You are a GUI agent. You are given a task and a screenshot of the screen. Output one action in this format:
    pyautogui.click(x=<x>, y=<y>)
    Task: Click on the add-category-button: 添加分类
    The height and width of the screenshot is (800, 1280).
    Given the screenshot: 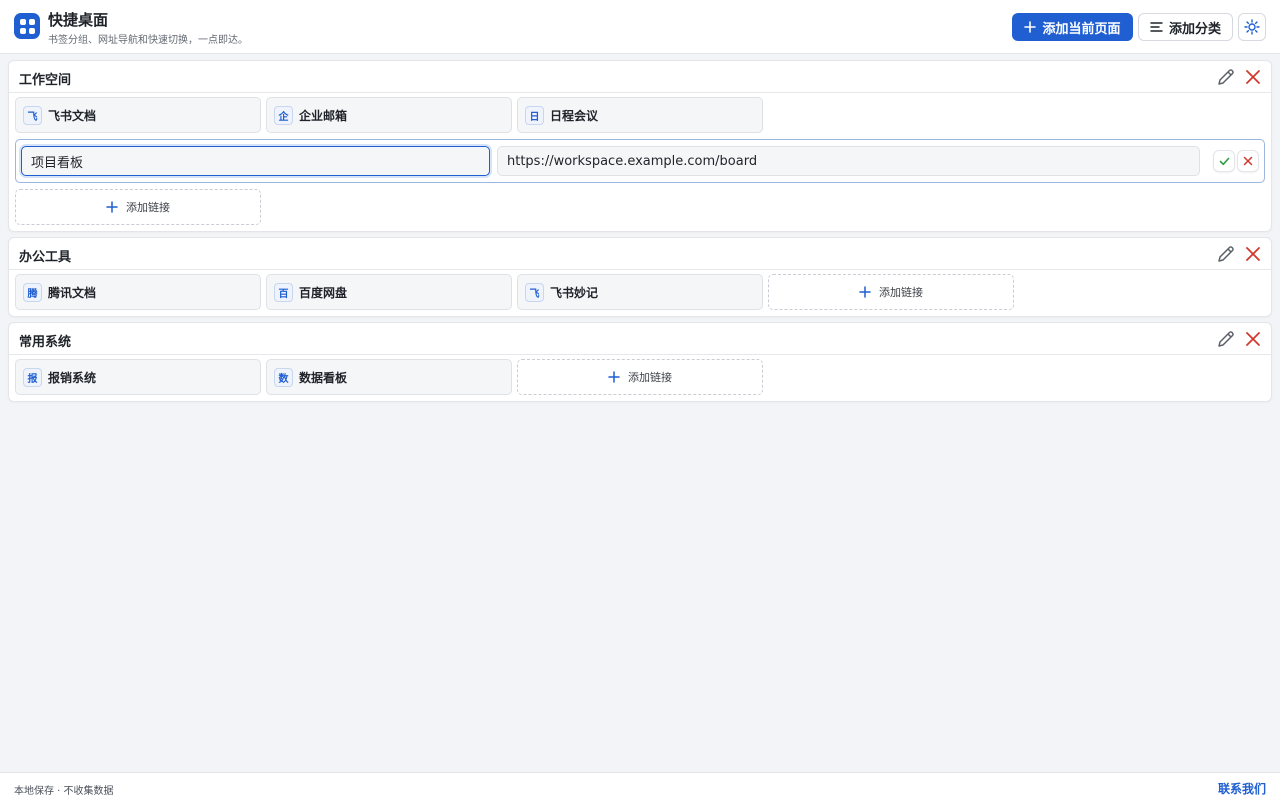 What is the action you would take?
    pyautogui.click(x=1185, y=27)
    